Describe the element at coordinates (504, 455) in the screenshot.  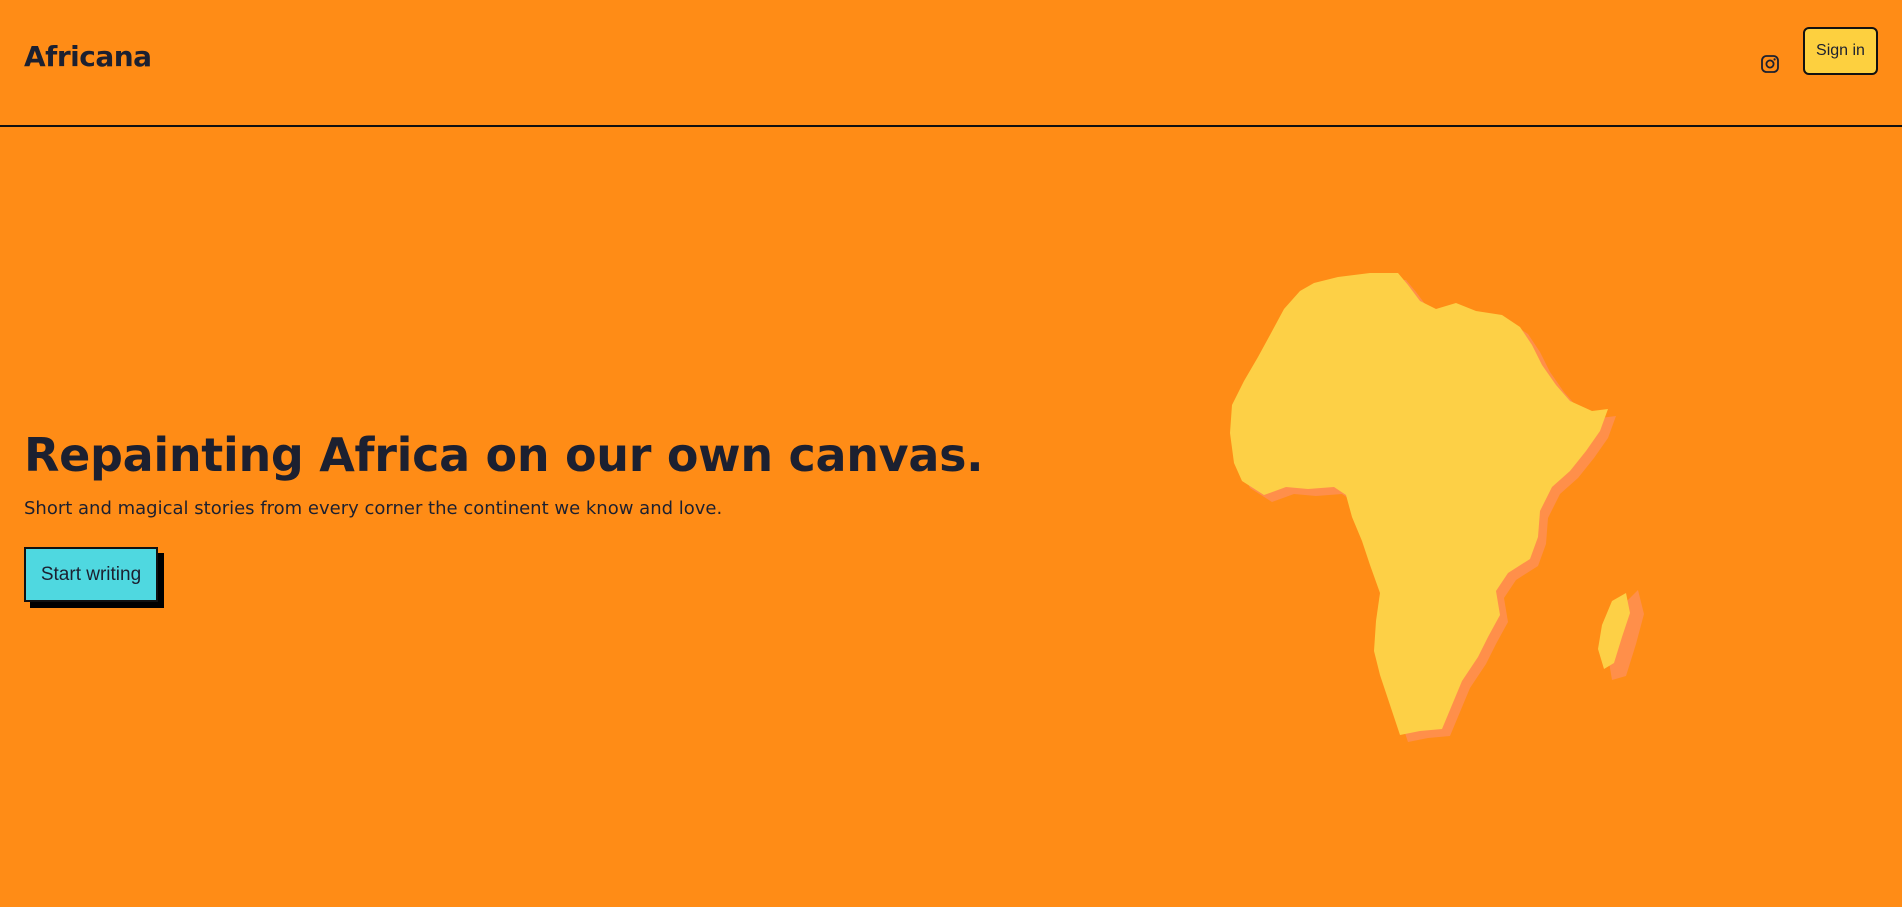
I see `hero-title: Repainting Africa on our own canvas.` at that location.